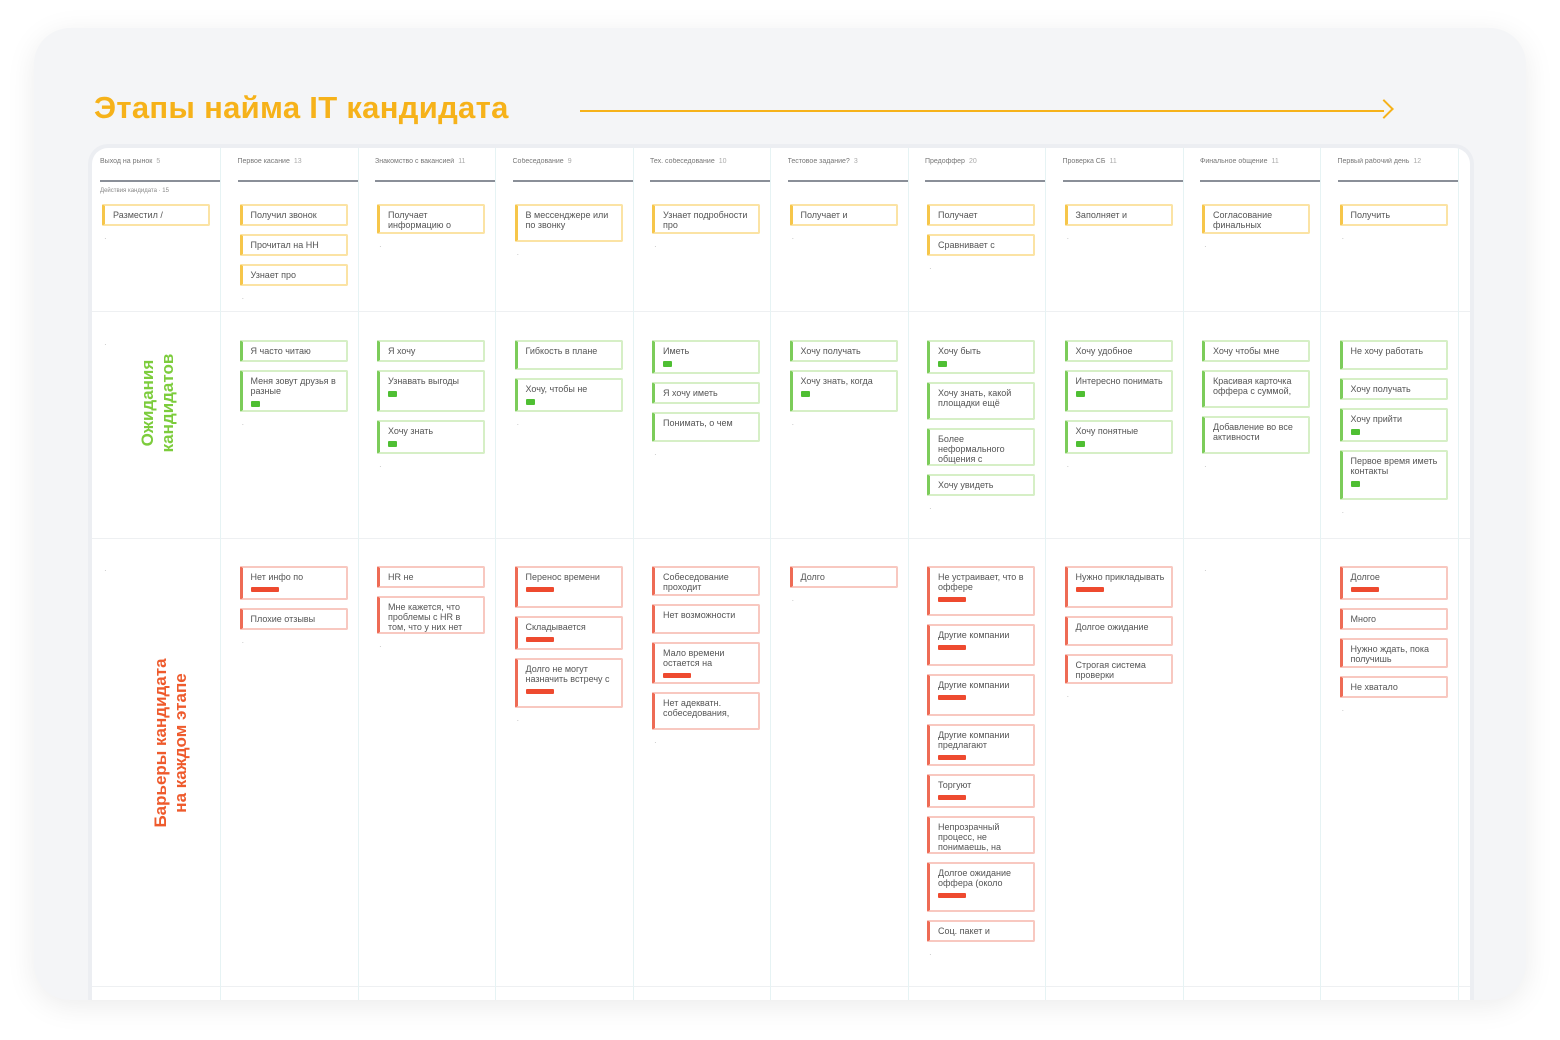  What do you see at coordinates (1393, 475) in the screenshot?
I see `expectations-sticky: Первое время иметь контакты` at bounding box center [1393, 475].